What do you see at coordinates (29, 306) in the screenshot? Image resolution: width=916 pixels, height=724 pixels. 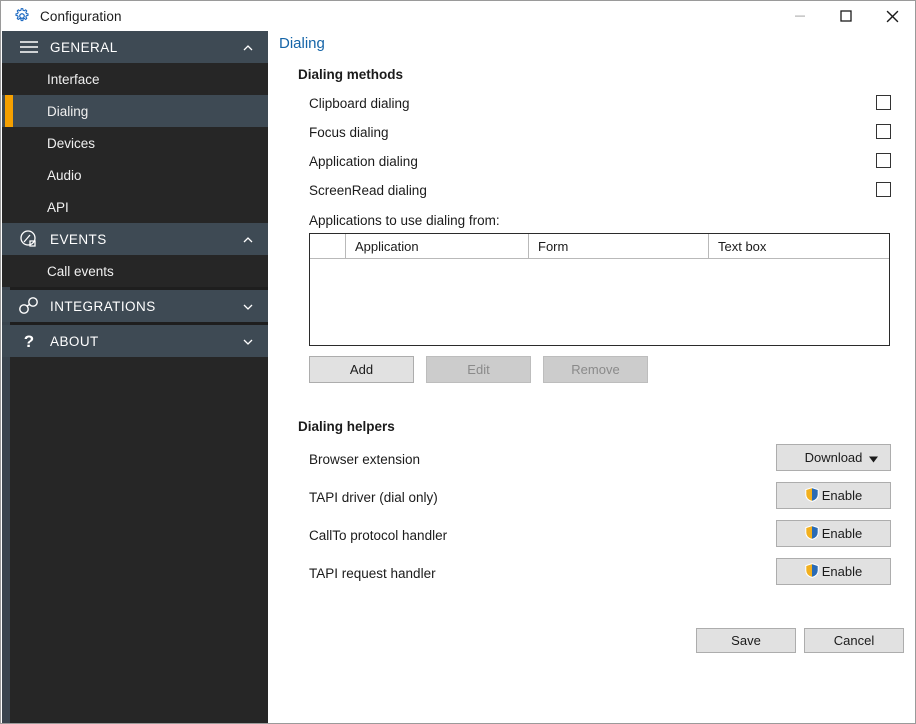 I see `chain-link-icon` at bounding box center [29, 306].